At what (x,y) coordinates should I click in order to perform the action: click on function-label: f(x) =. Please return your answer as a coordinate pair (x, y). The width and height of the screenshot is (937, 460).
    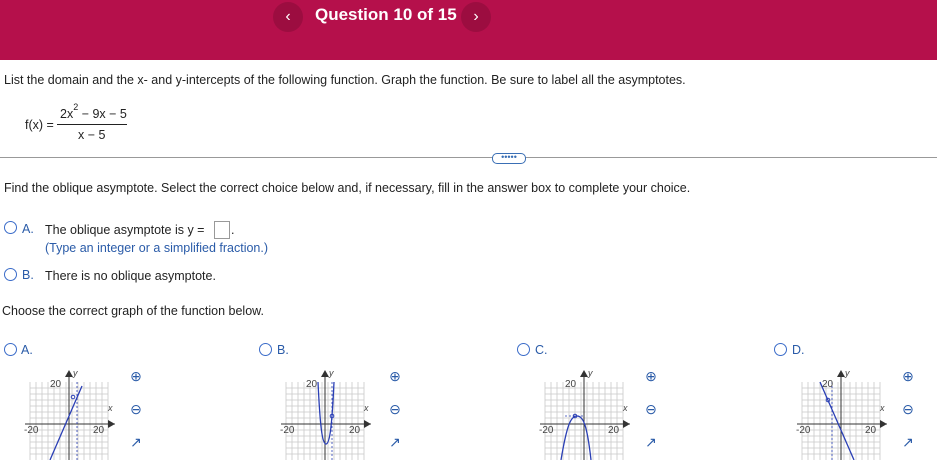
    Looking at the image, I should click on (39, 125).